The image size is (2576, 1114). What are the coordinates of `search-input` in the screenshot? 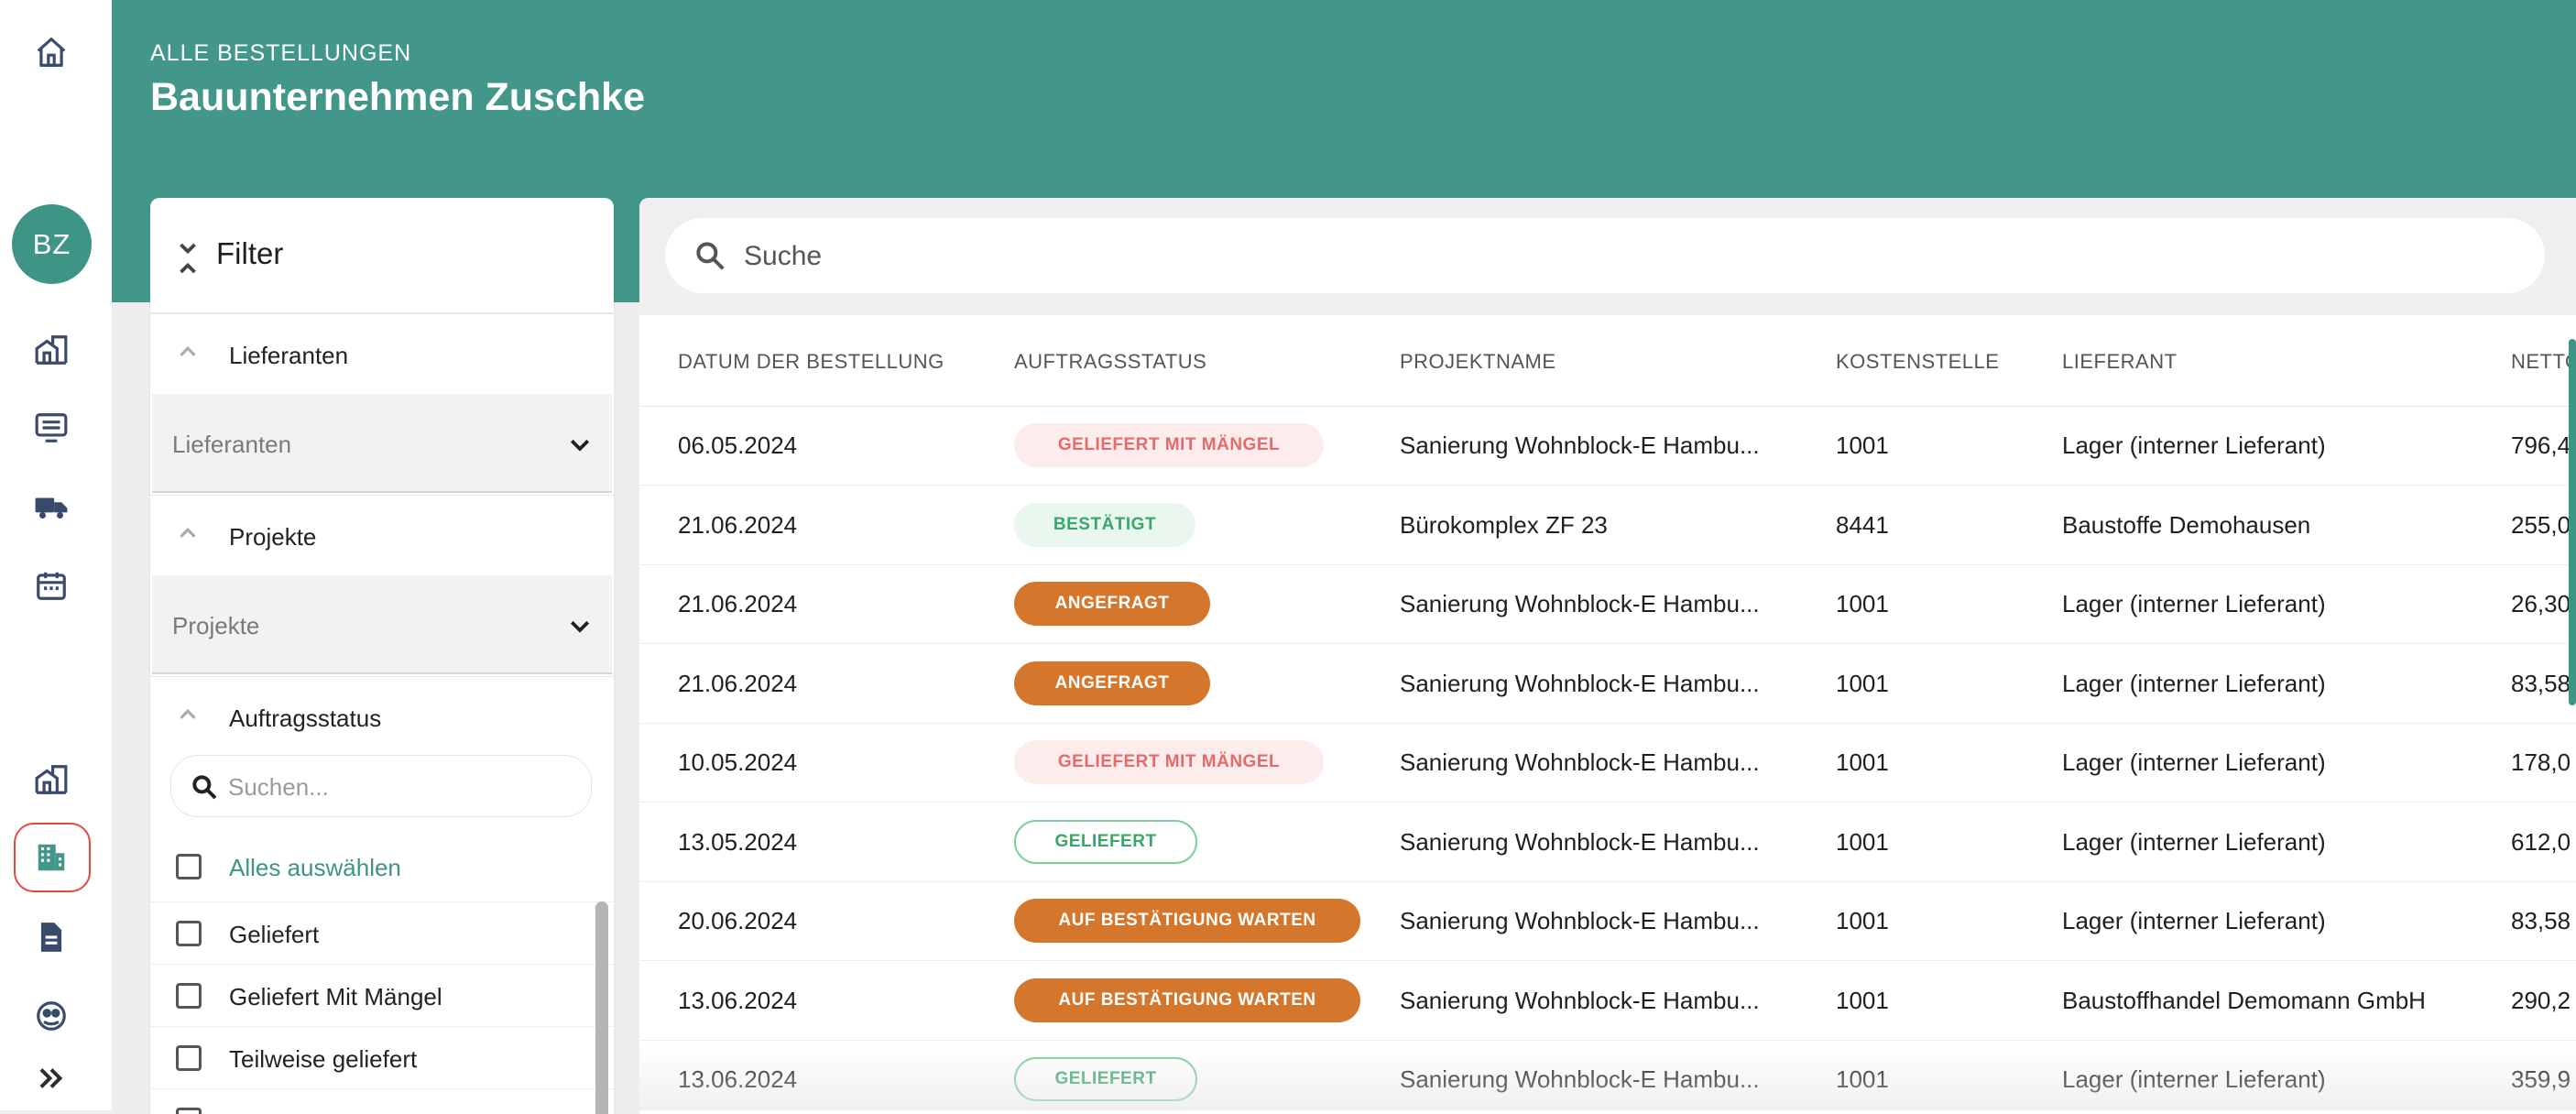 It's located at (1614, 257).